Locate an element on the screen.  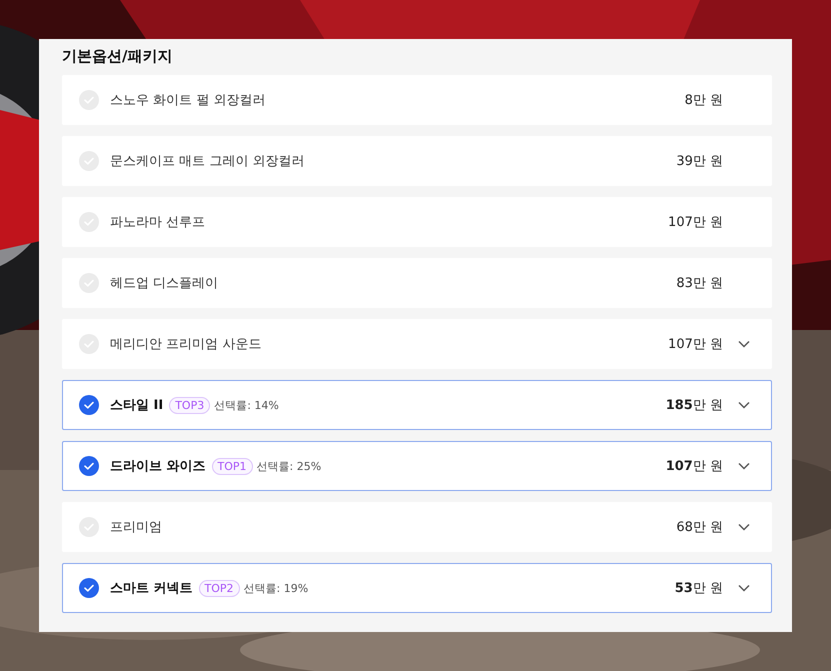
option-name: 메리디안 프리미엄 사운드 is located at coordinates (186, 344).